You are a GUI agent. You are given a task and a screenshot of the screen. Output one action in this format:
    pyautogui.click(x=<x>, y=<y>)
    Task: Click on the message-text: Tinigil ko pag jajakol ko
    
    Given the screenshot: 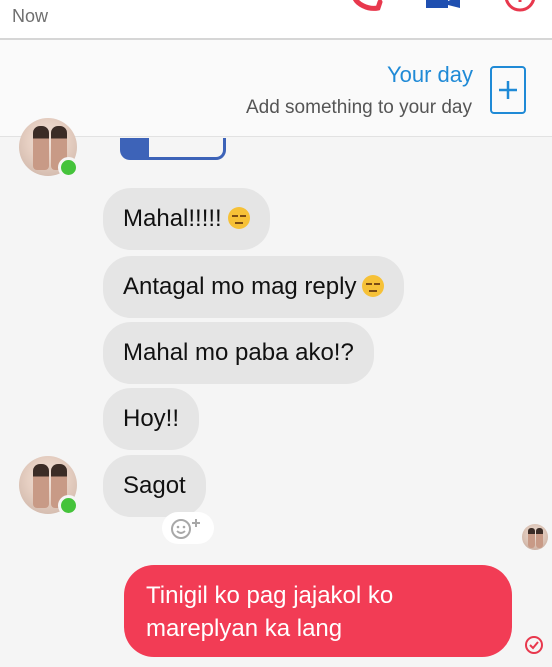 What is the action you would take?
    pyautogui.click(x=270, y=595)
    